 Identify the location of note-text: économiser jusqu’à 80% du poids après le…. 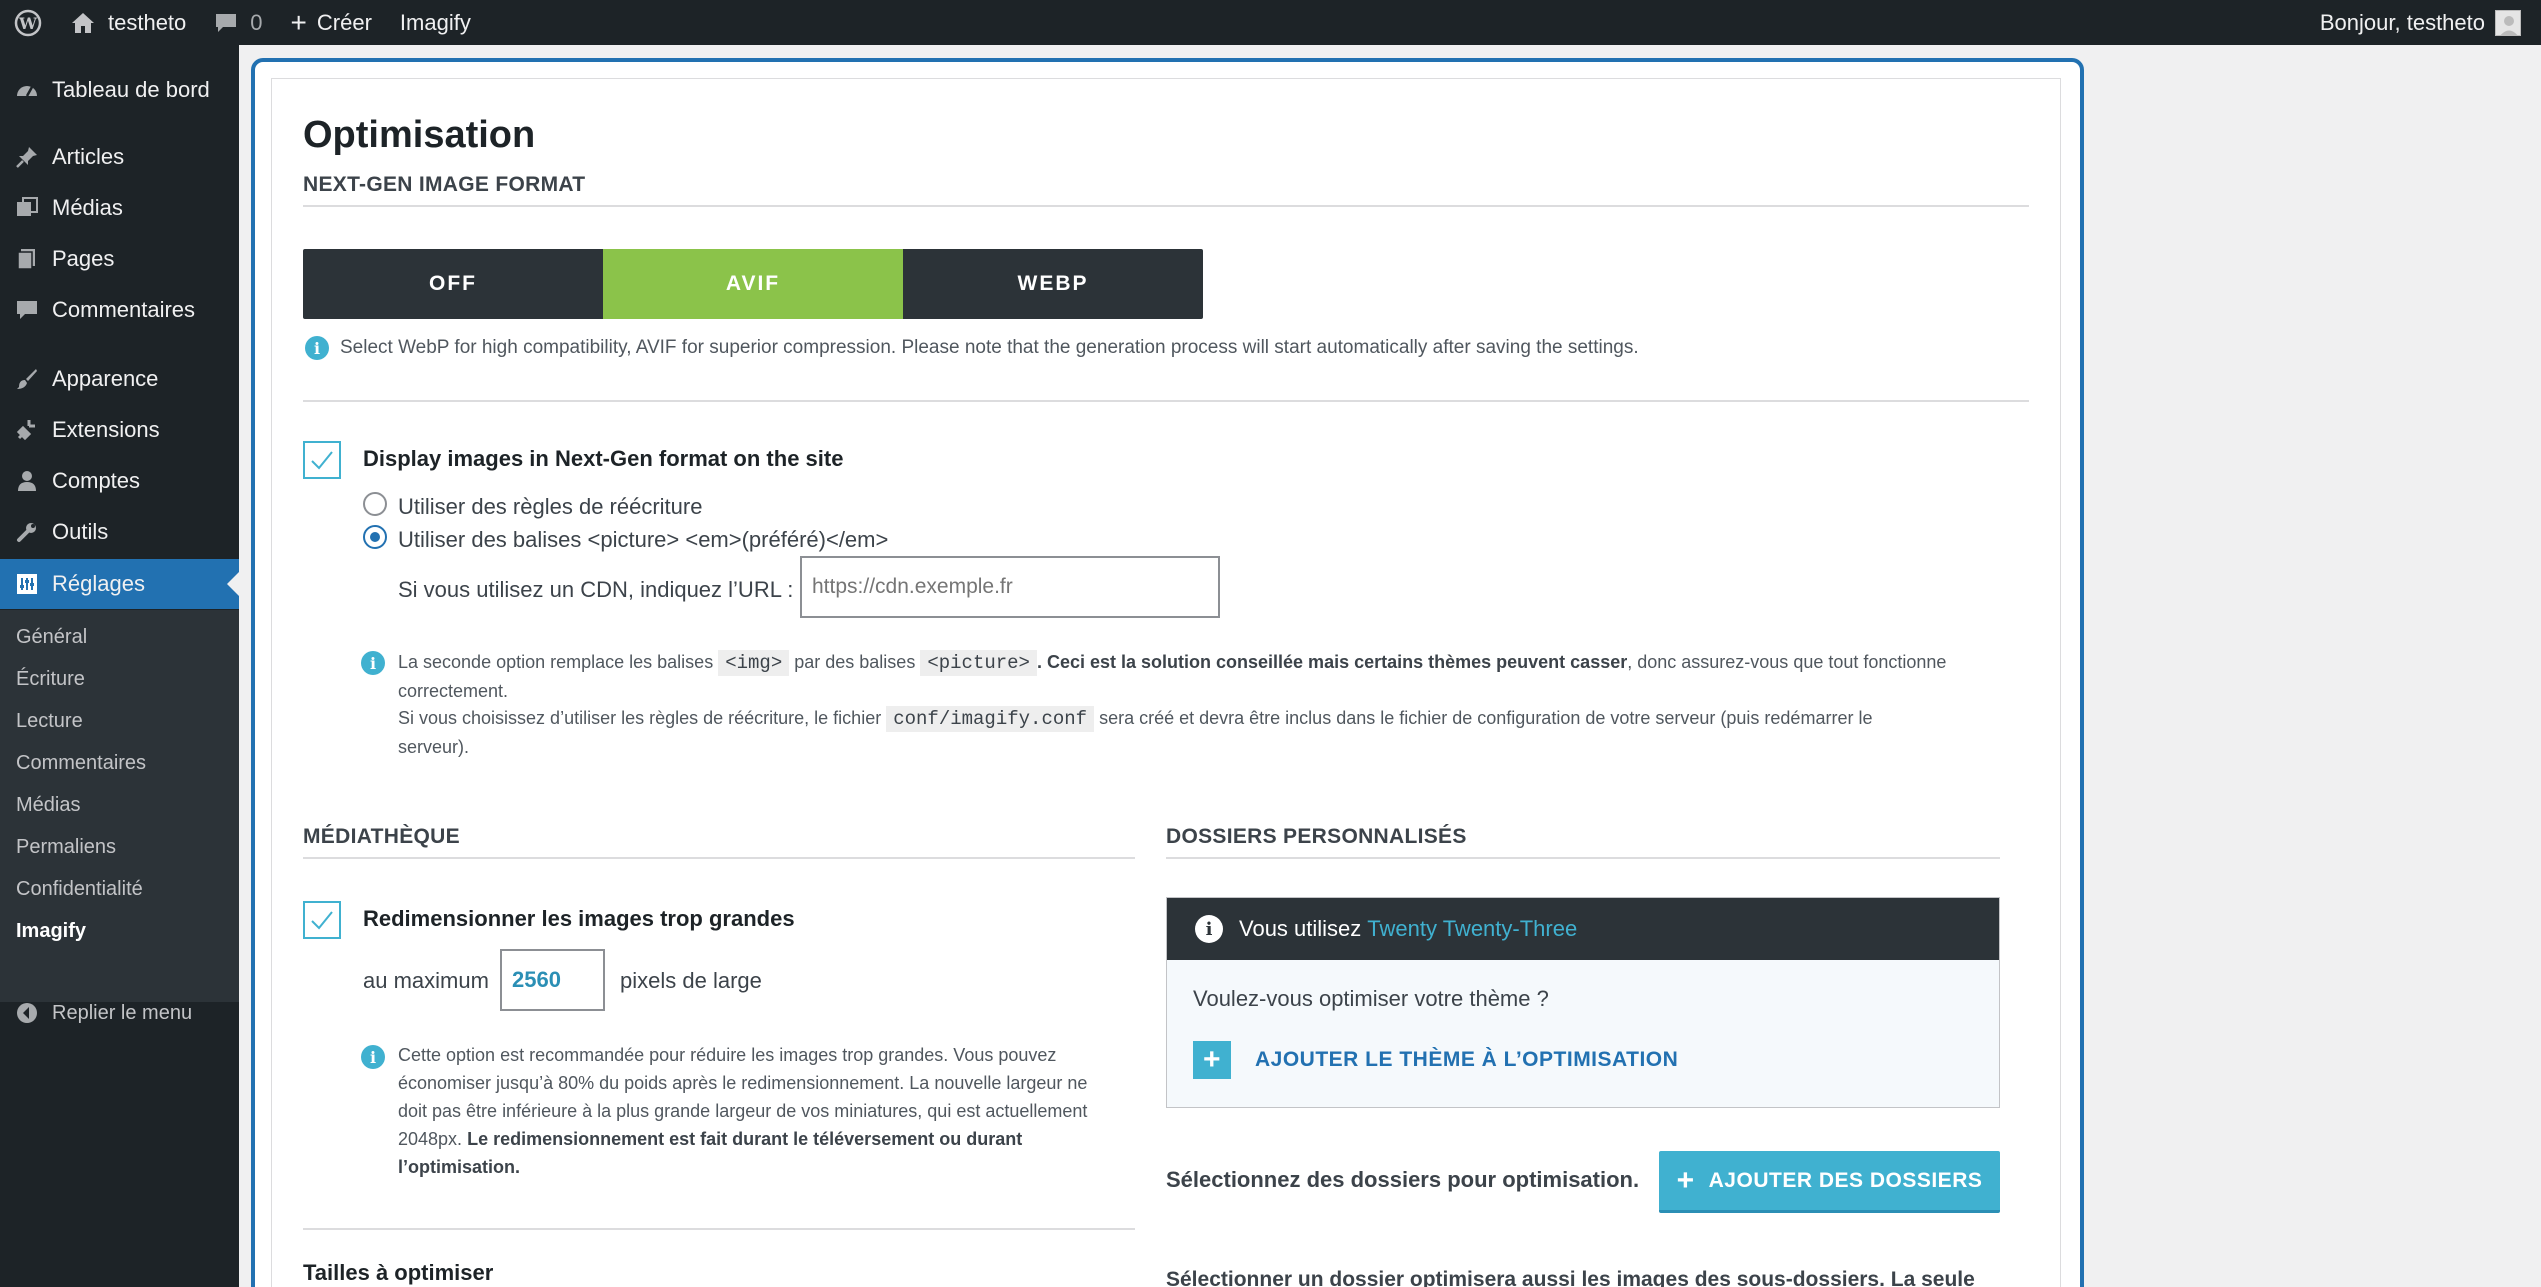
(743, 1083).